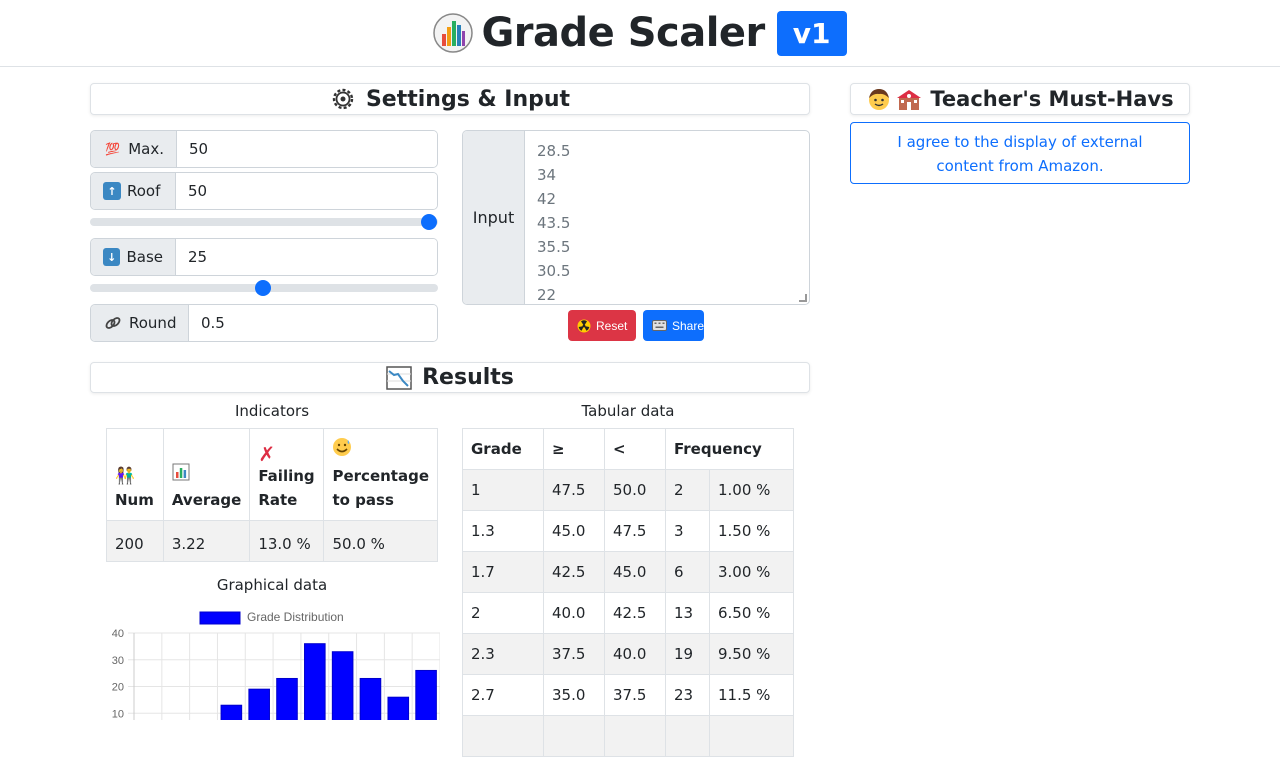  I want to click on grade-cell: 2.7, so click(503, 695).